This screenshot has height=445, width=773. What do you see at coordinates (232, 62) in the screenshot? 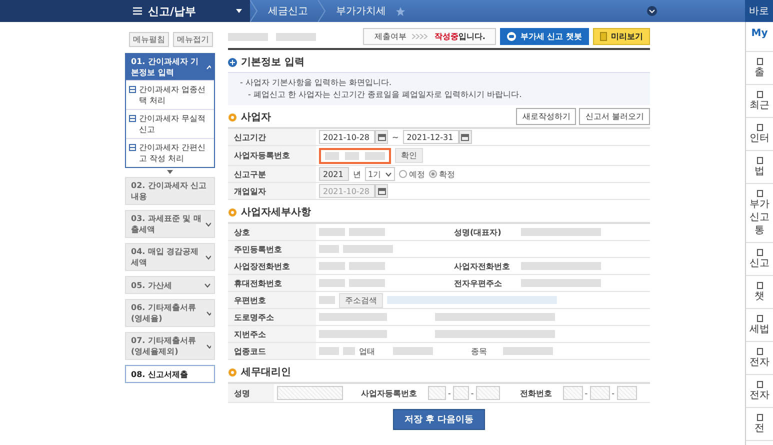
I see `plus-circle-icon` at bounding box center [232, 62].